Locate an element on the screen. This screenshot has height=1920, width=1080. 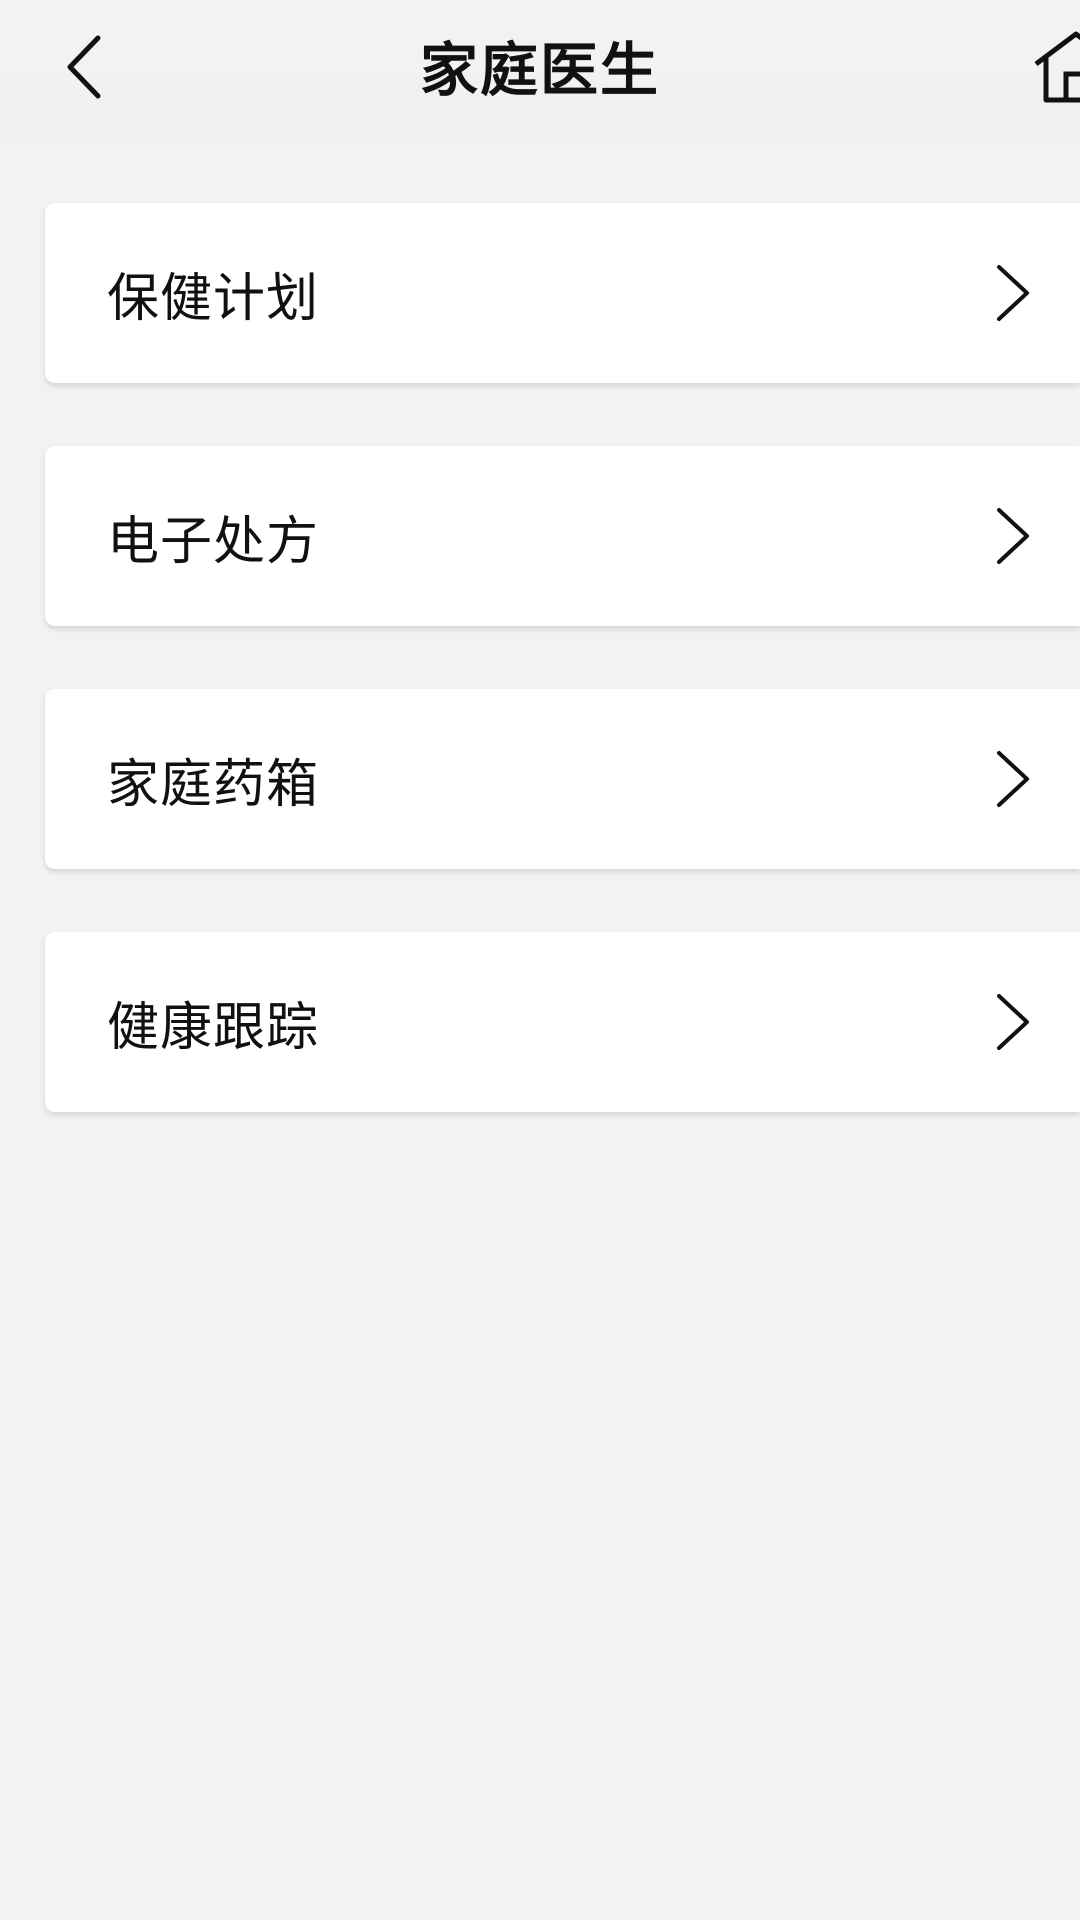
back-button is located at coordinates (85, 67).